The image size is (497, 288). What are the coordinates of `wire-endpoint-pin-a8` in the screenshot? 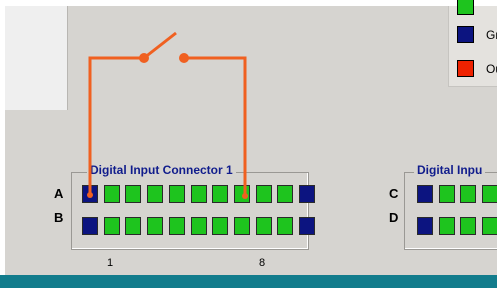 It's located at (245, 196).